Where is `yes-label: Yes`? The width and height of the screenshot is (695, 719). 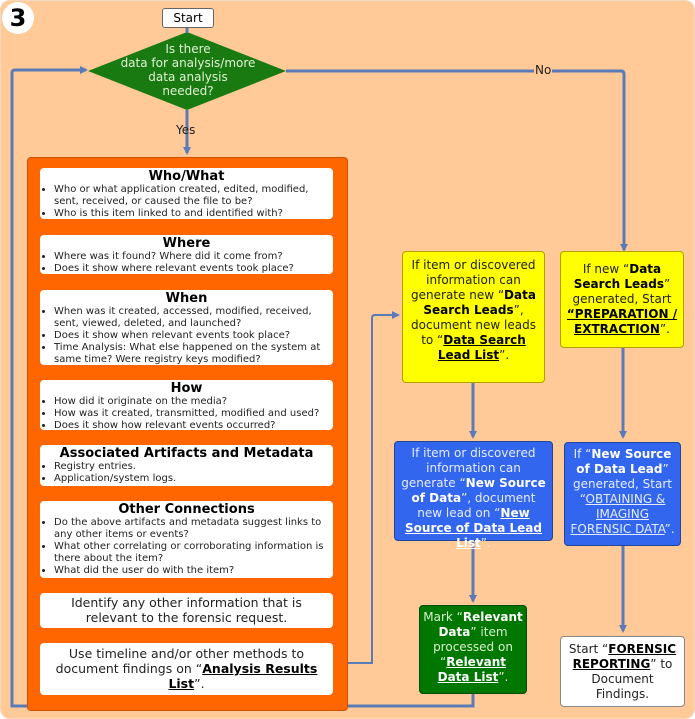
yes-label: Yes is located at coordinates (186, 130).